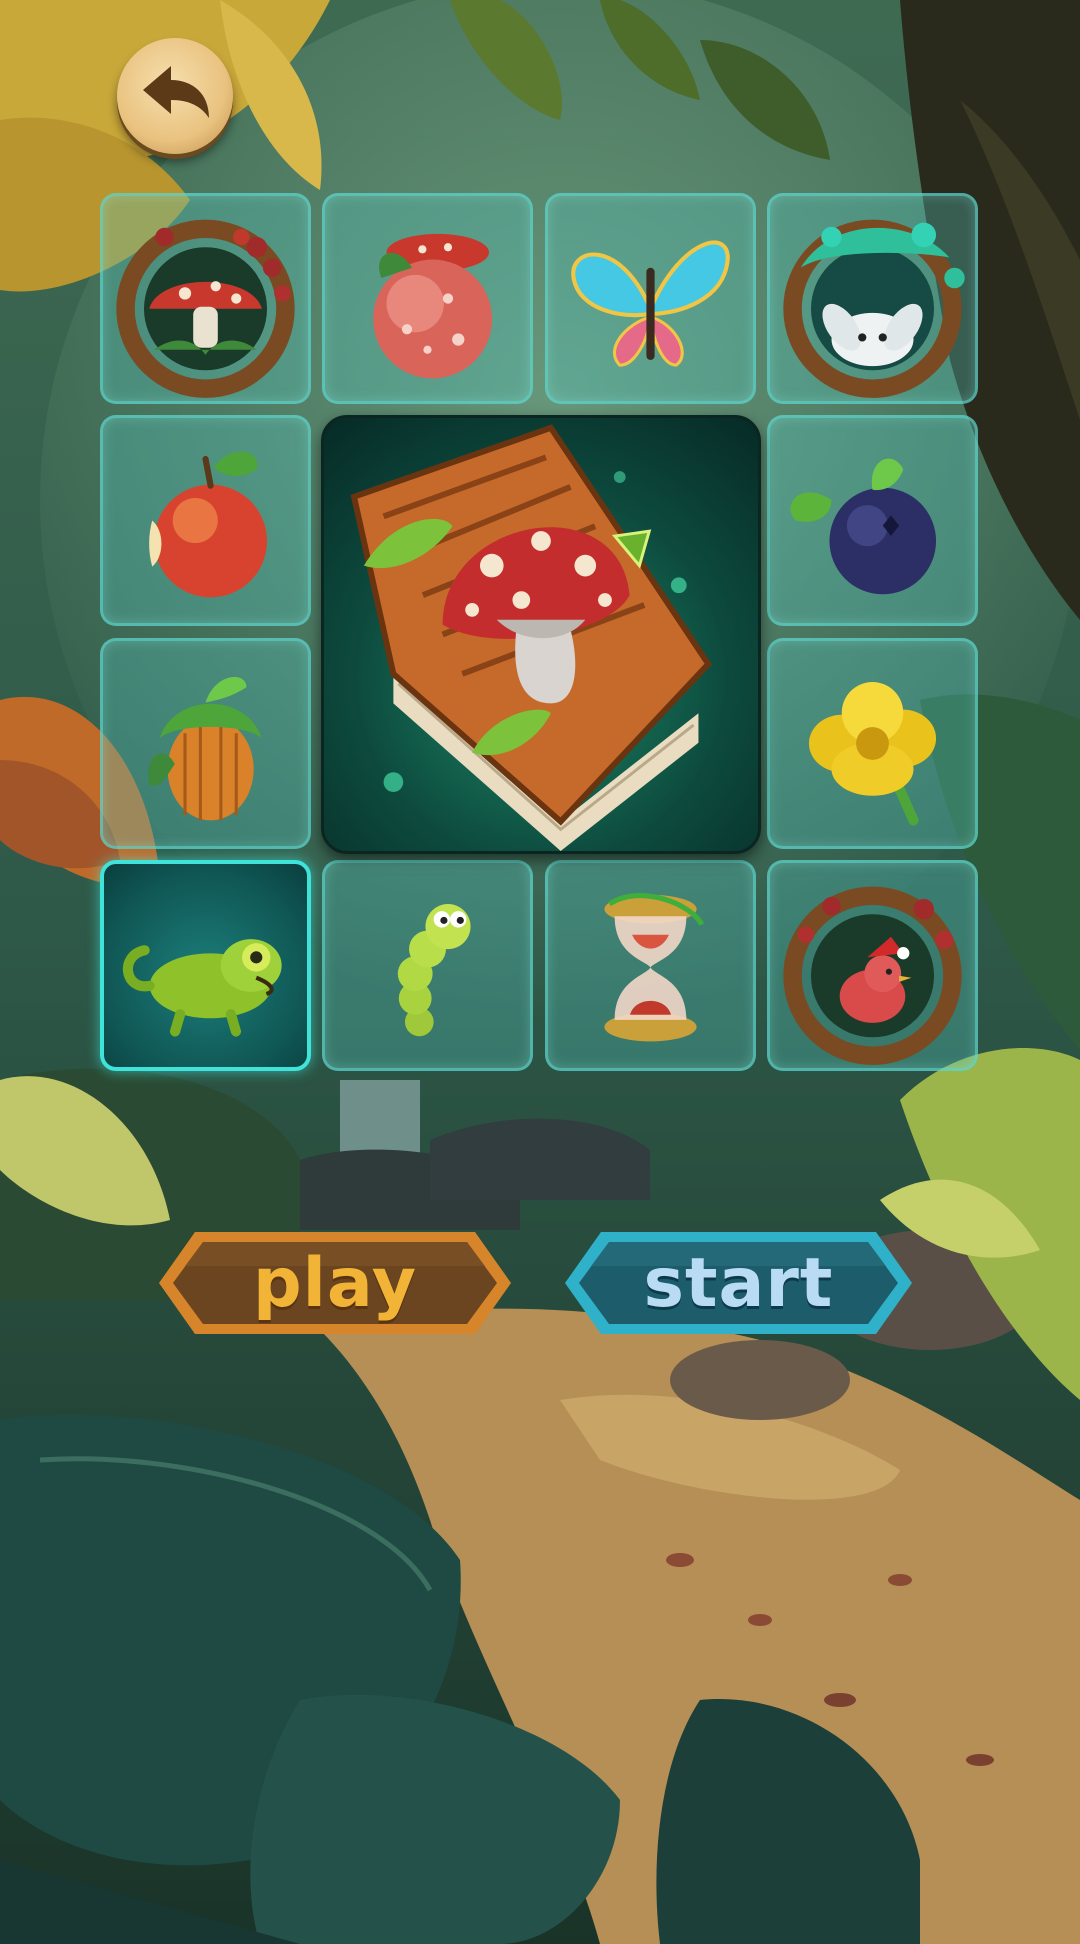 The image size is (1080, 1944). I want to click on mushroom-storybook-icon, so click(531, 637).